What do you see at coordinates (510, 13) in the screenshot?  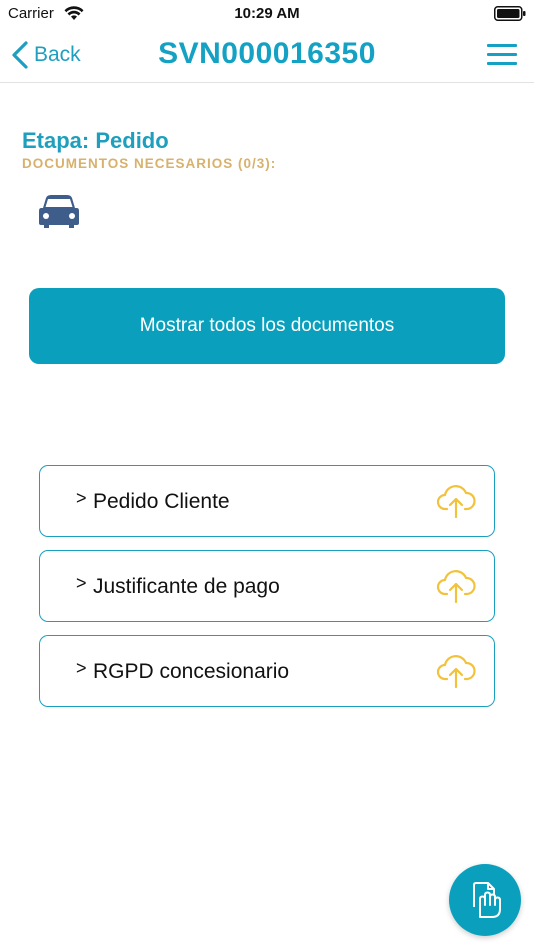 I see `battery-icon` at bounding box center [510, 13].